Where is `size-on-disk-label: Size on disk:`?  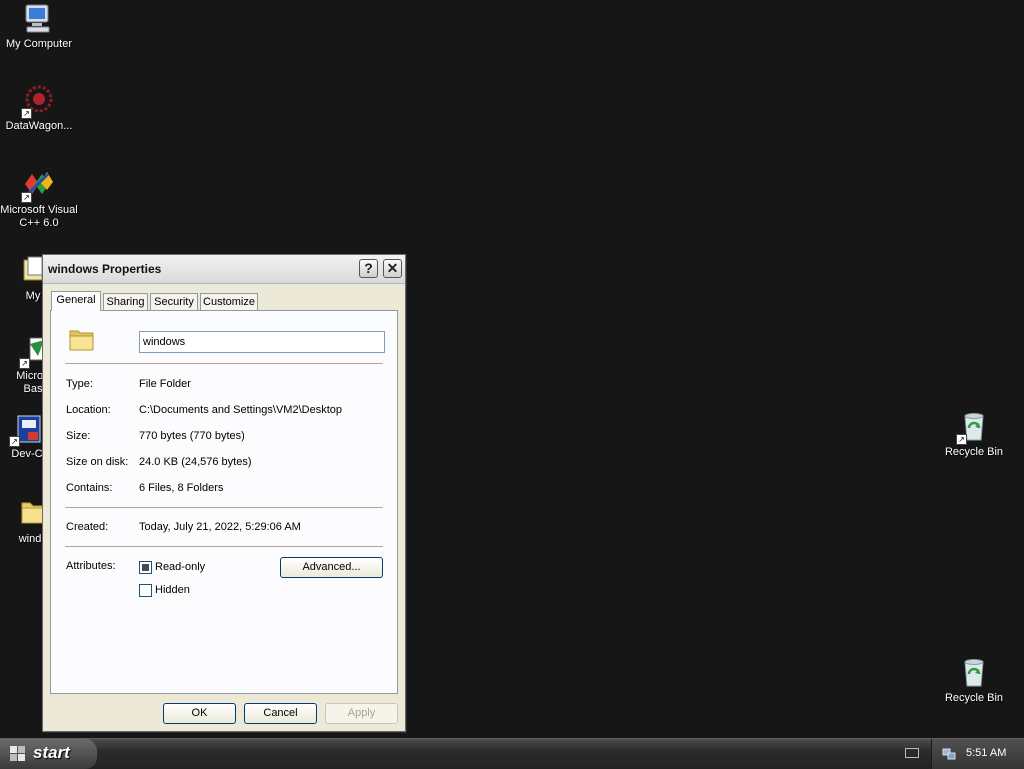 size-on-disk-label: Size on disk: is located at coordinates (97, 462).